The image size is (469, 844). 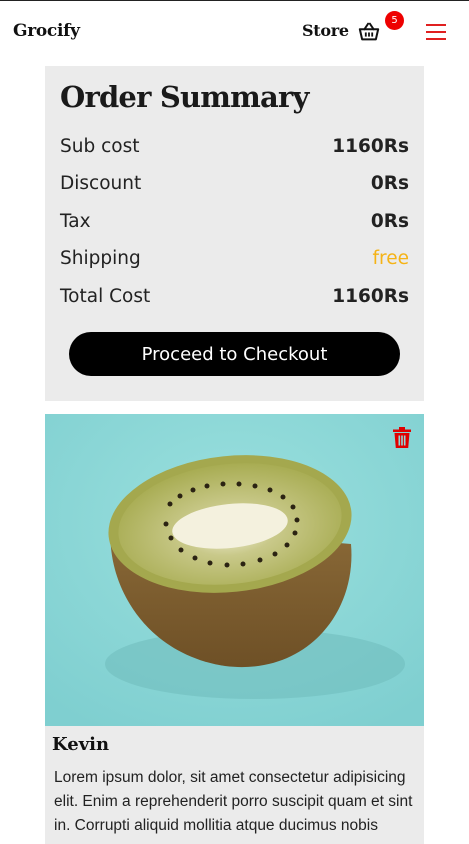 I want to click on brand-logo: Grocify, so click(x=46, y=31).